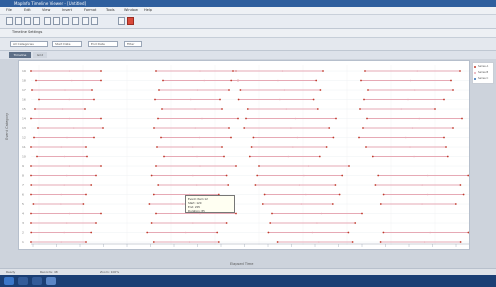  What do you see at coordinates (23, 233) in the screenshot?
I see `y-tick-label: 2` at bounding box center [23, 233].